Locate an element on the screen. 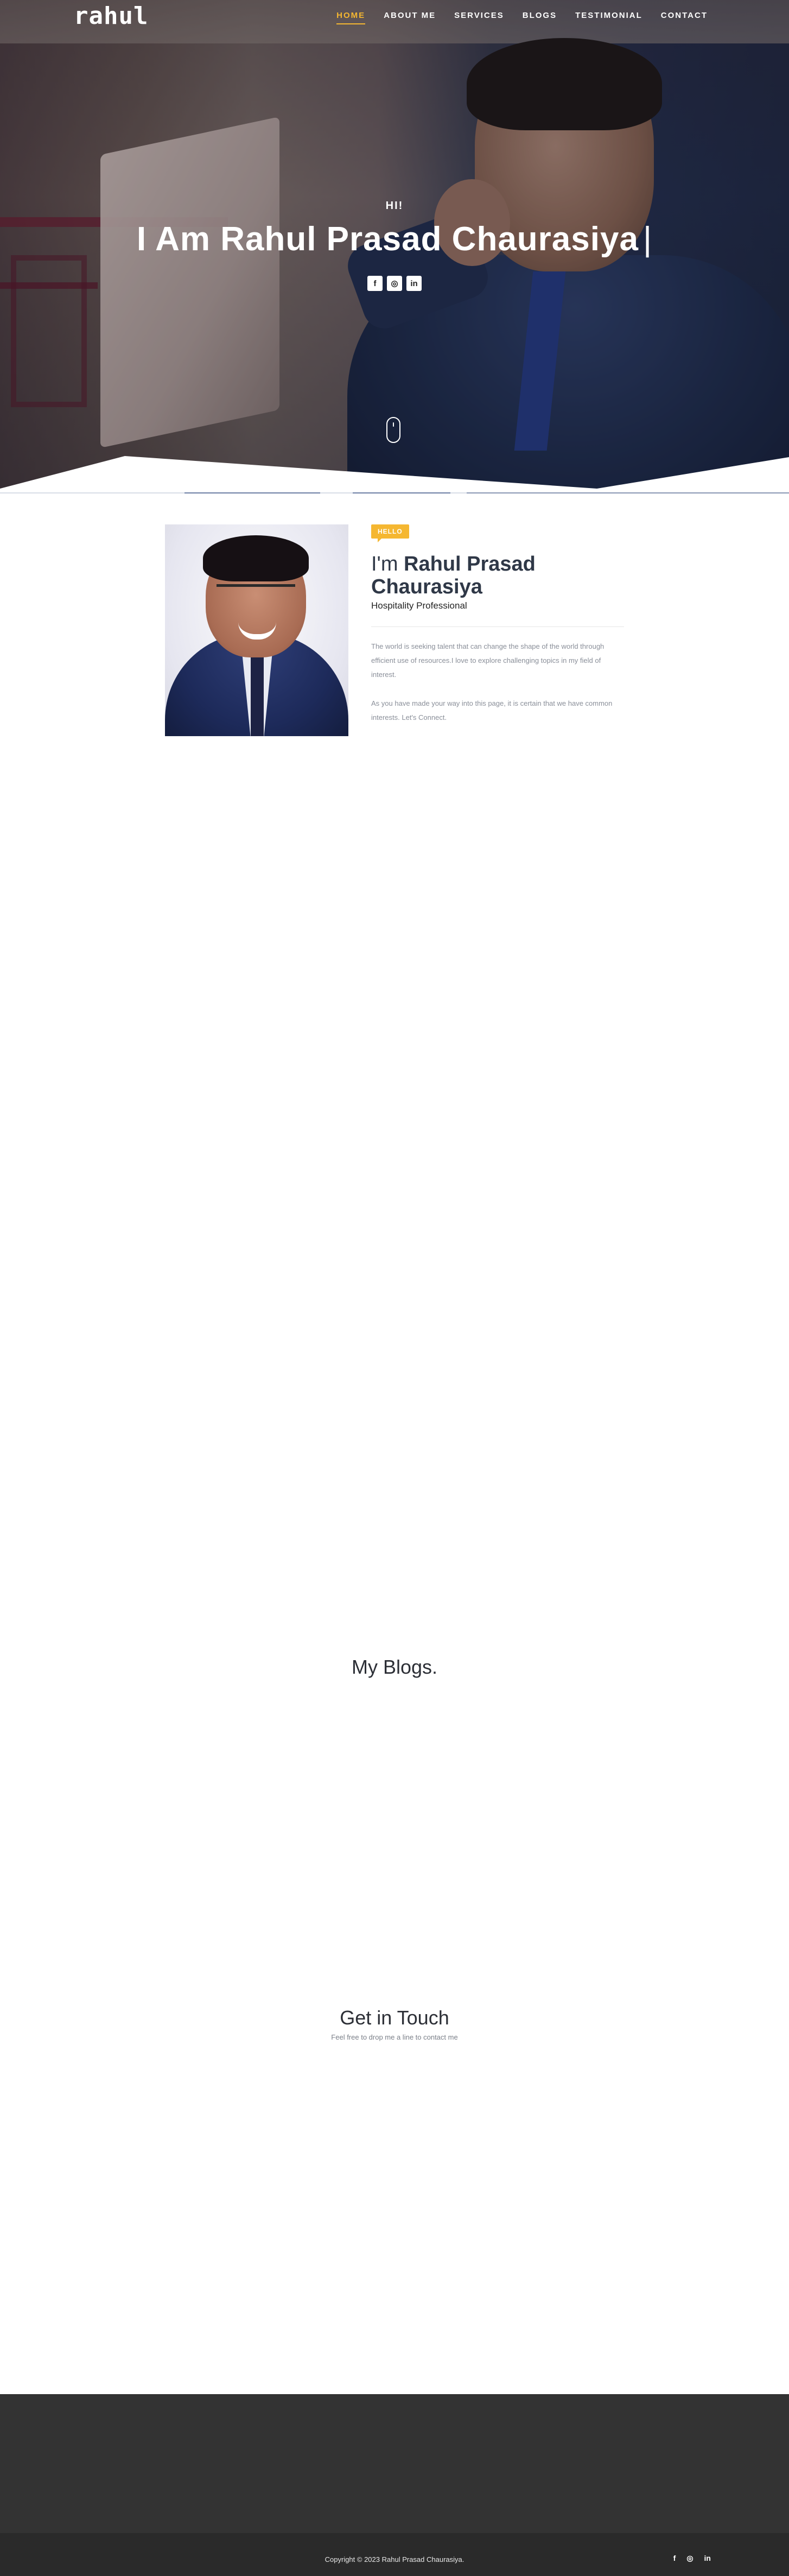  hero-title: I Am Rahul Prasad Chaurasiya | is located at coordinates (394, 239).